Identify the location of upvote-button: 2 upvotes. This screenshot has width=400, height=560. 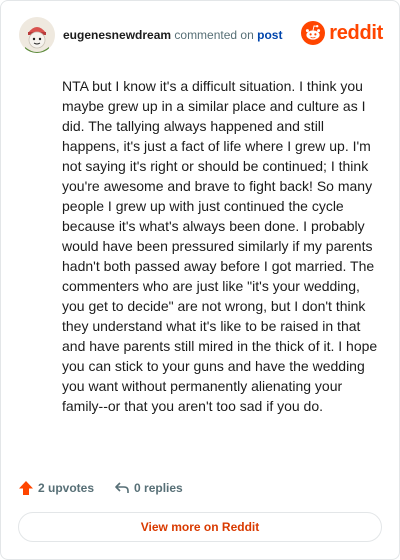
(56, 488).